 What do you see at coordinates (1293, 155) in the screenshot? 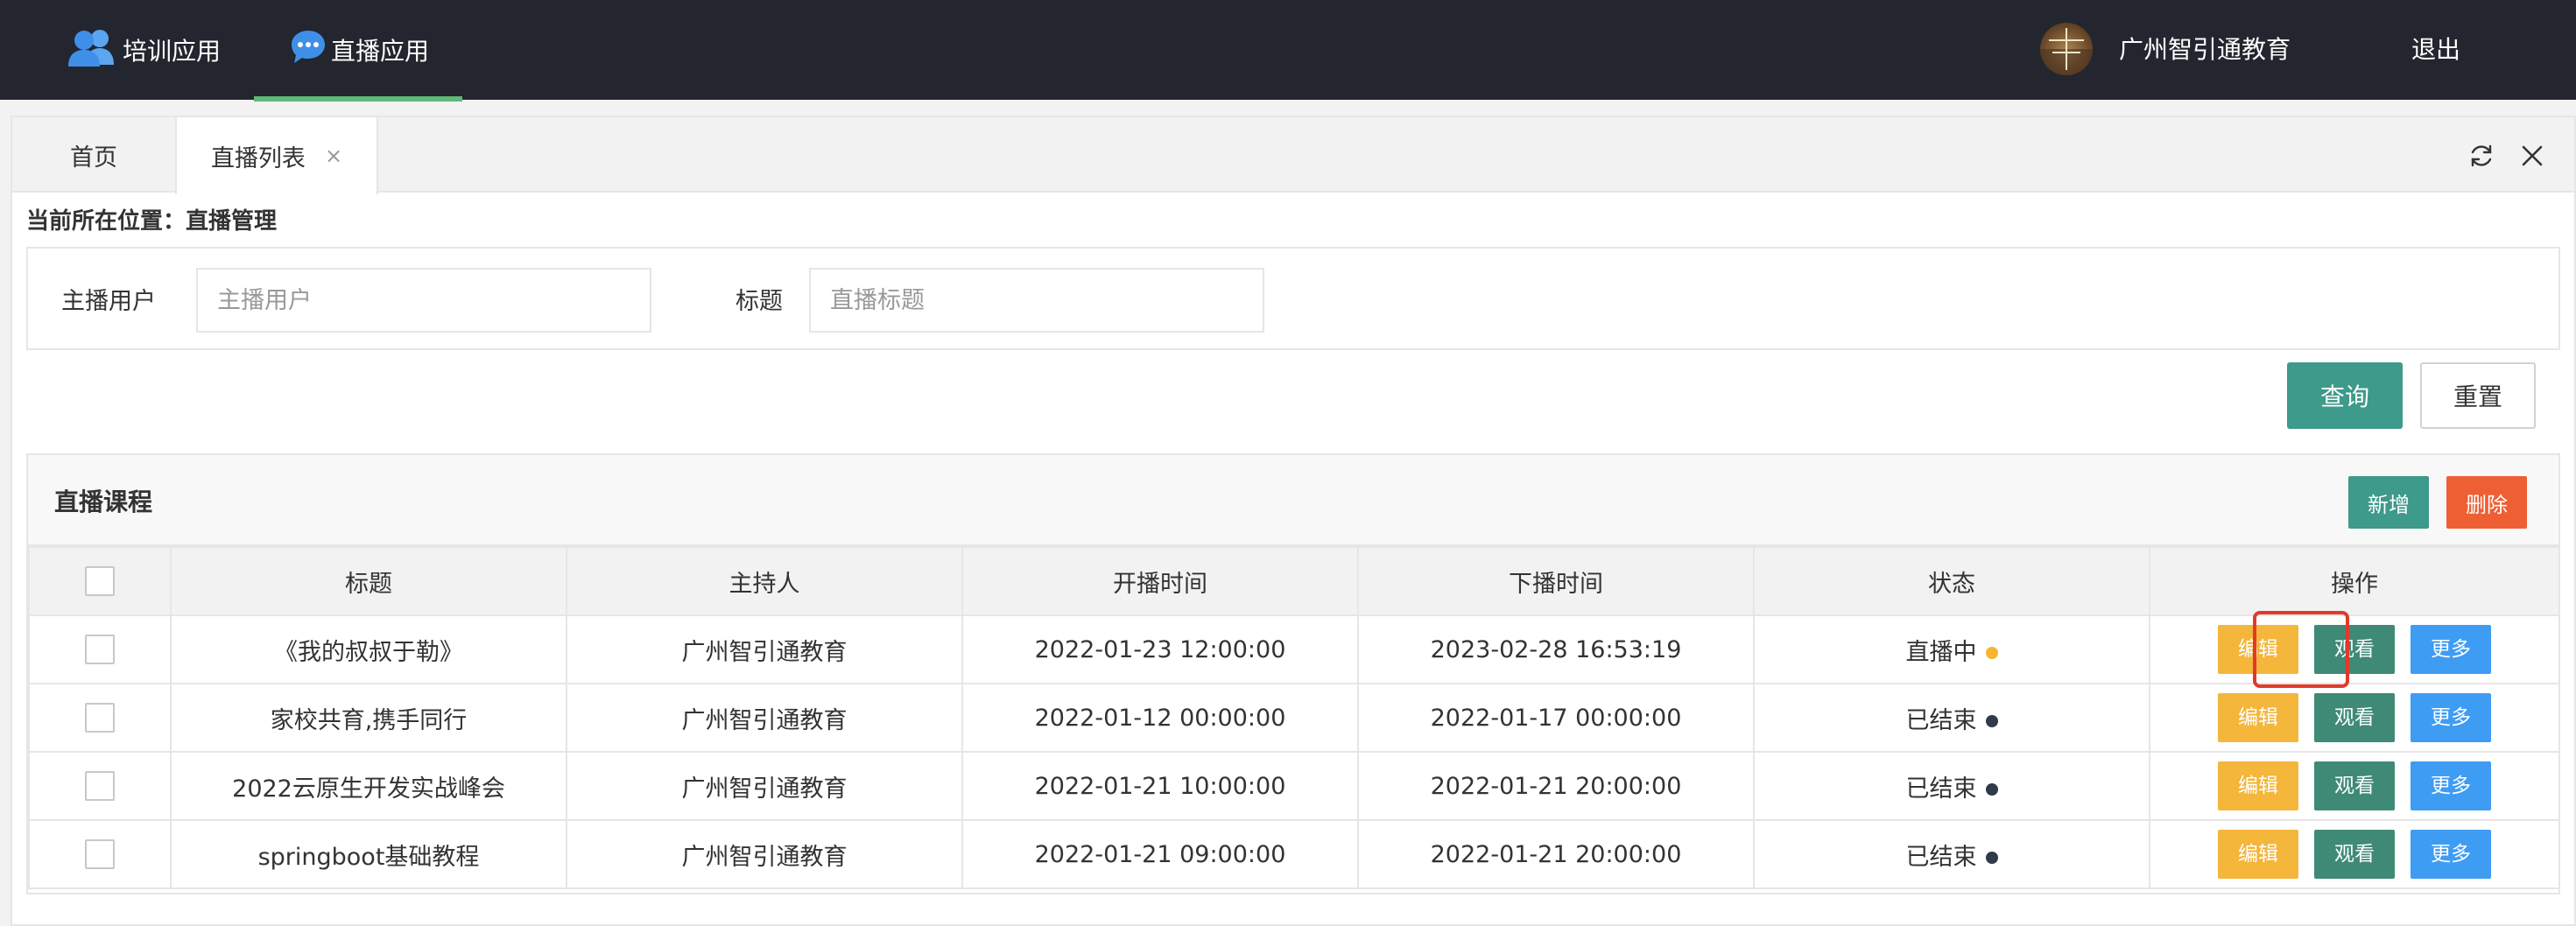
I see `tab-bar: 首页 直播列表 ×` at bounding box center [1293, 155].